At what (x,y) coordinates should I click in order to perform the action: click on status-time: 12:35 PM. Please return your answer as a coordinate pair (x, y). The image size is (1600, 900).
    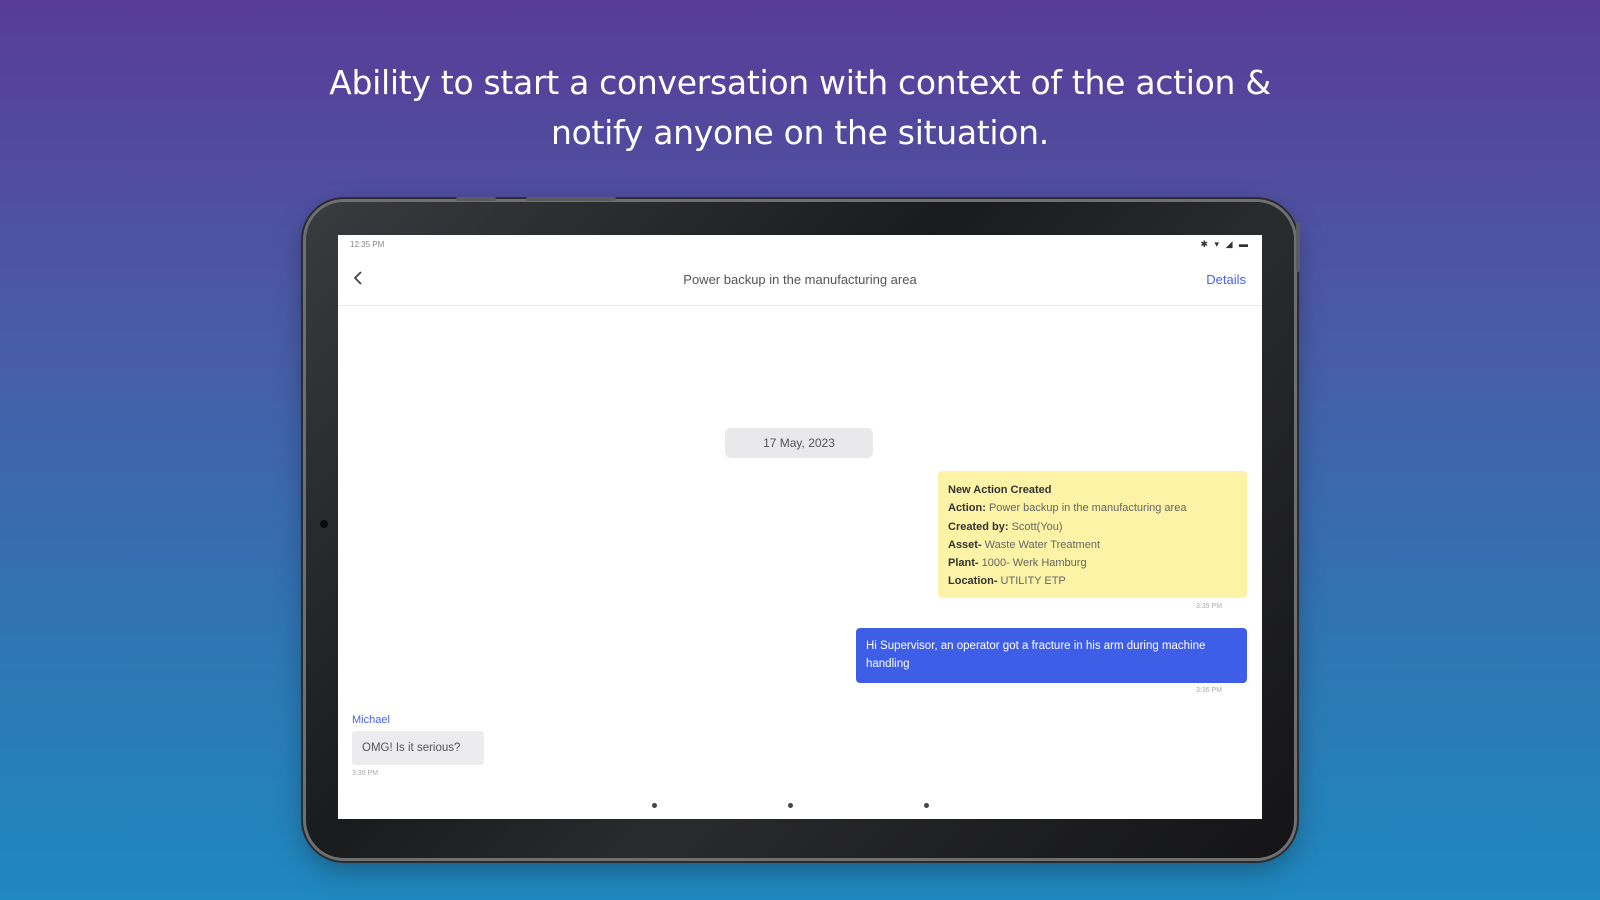
    Looking at the image, I should click on (367, 244).